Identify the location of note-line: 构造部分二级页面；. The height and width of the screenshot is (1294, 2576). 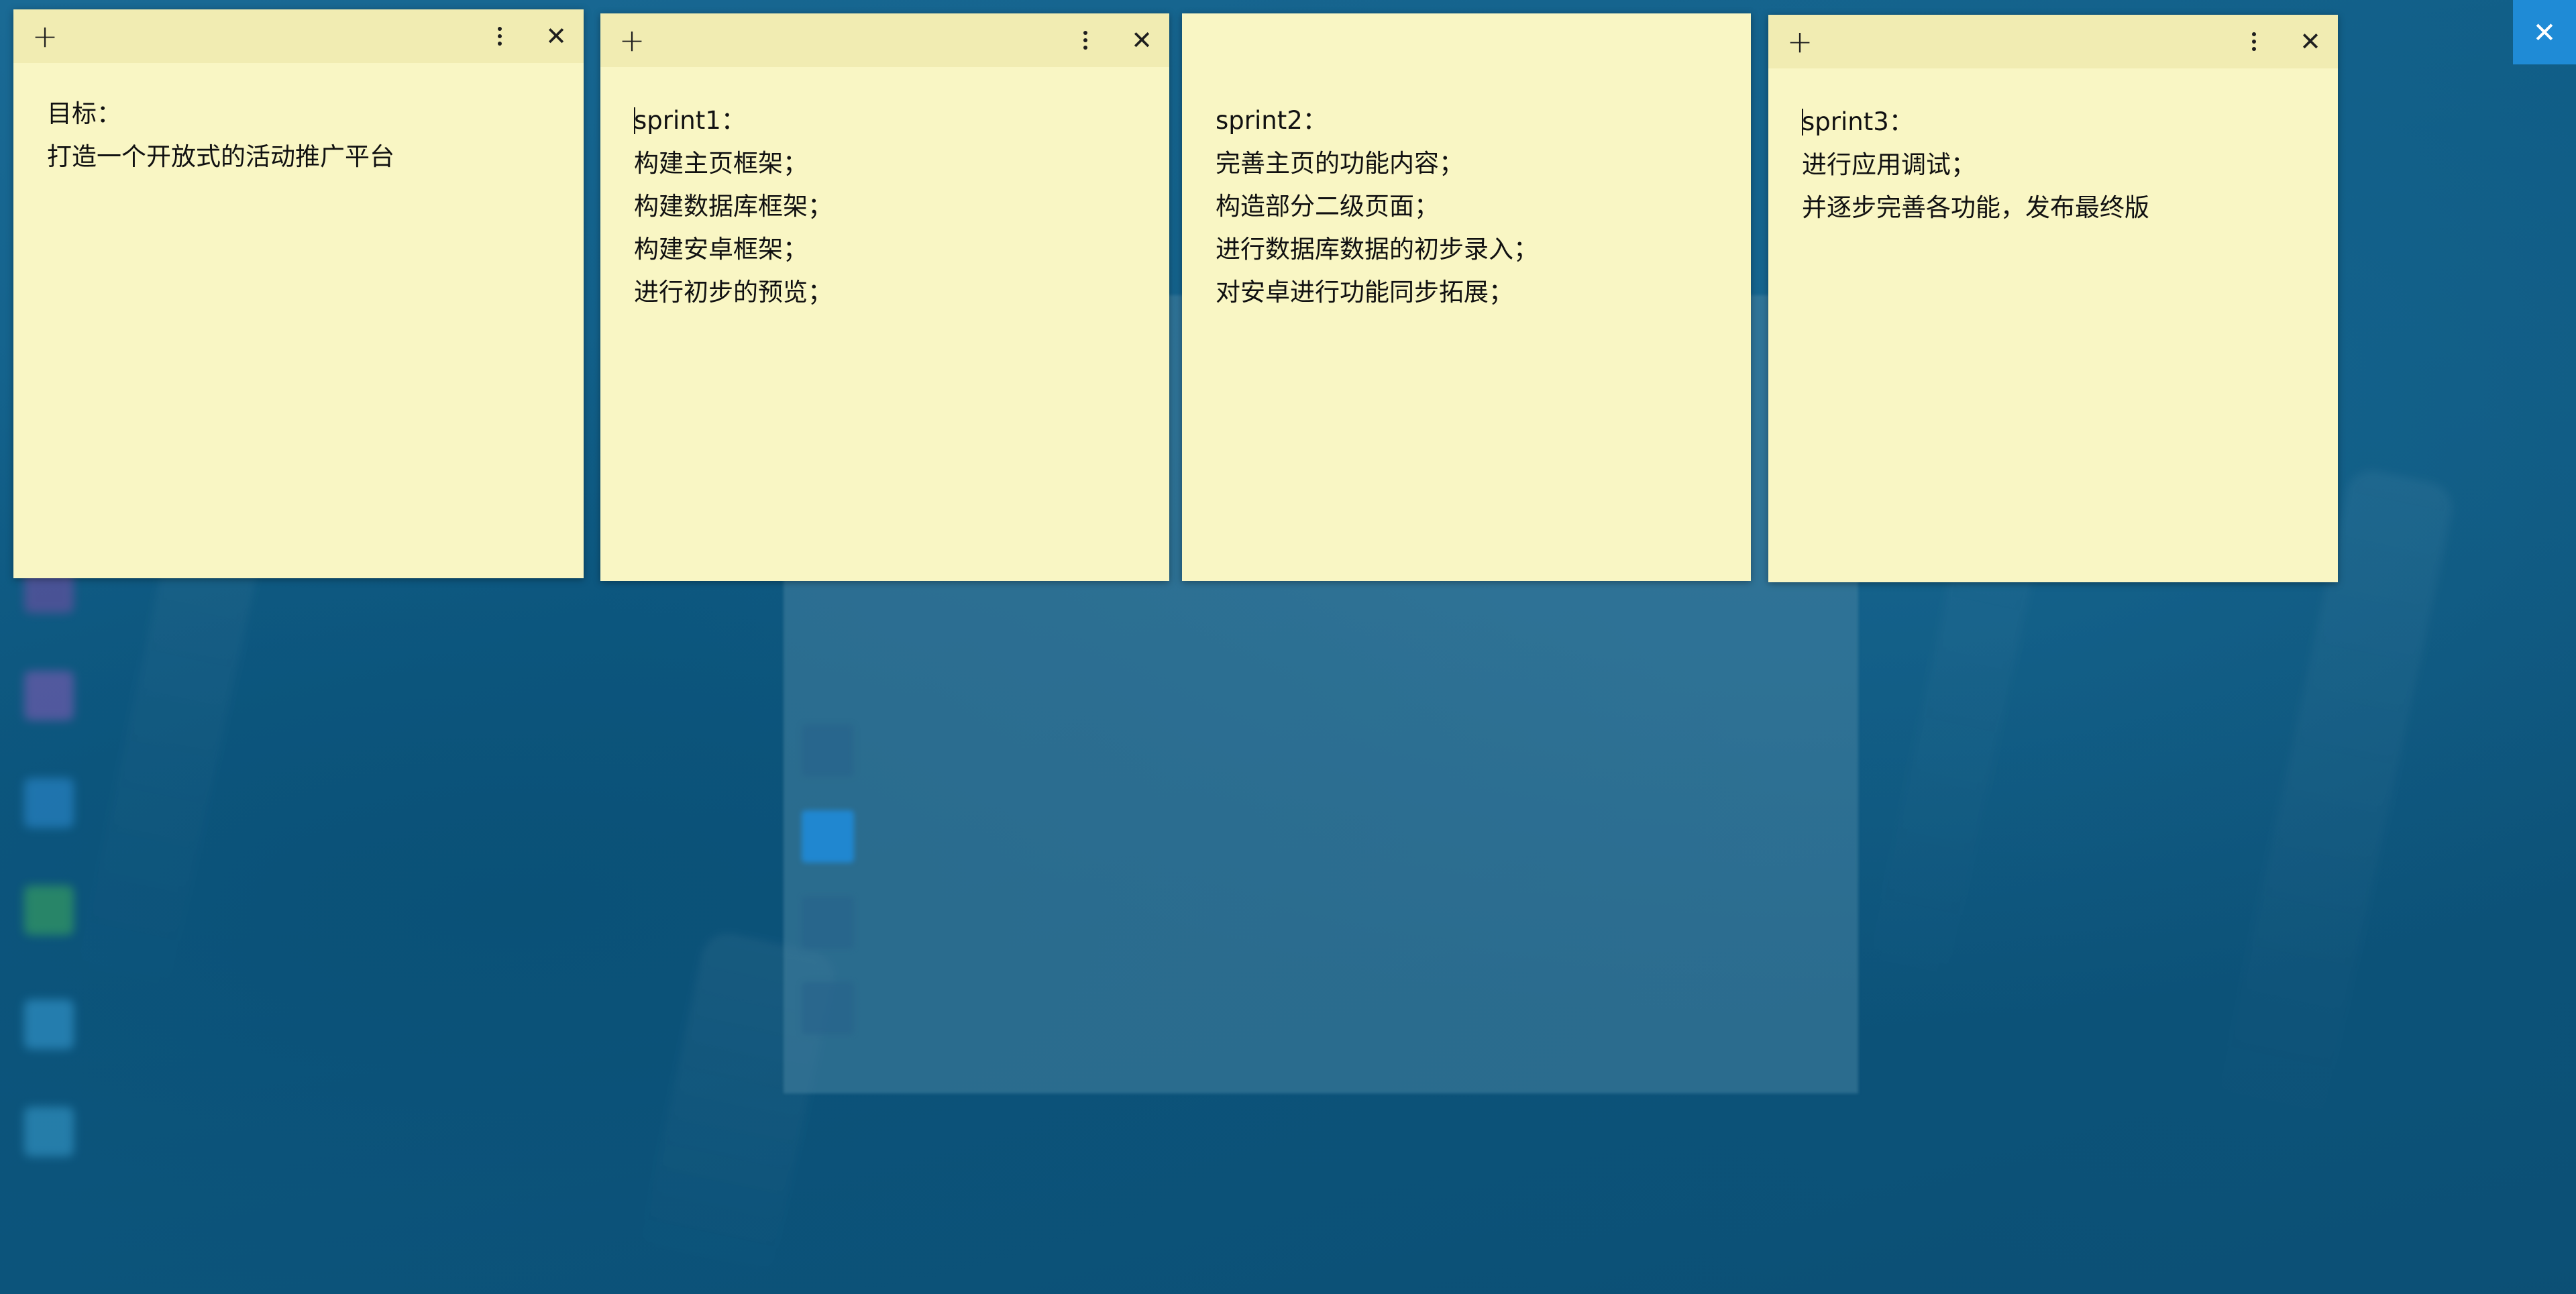
(1327, 206).